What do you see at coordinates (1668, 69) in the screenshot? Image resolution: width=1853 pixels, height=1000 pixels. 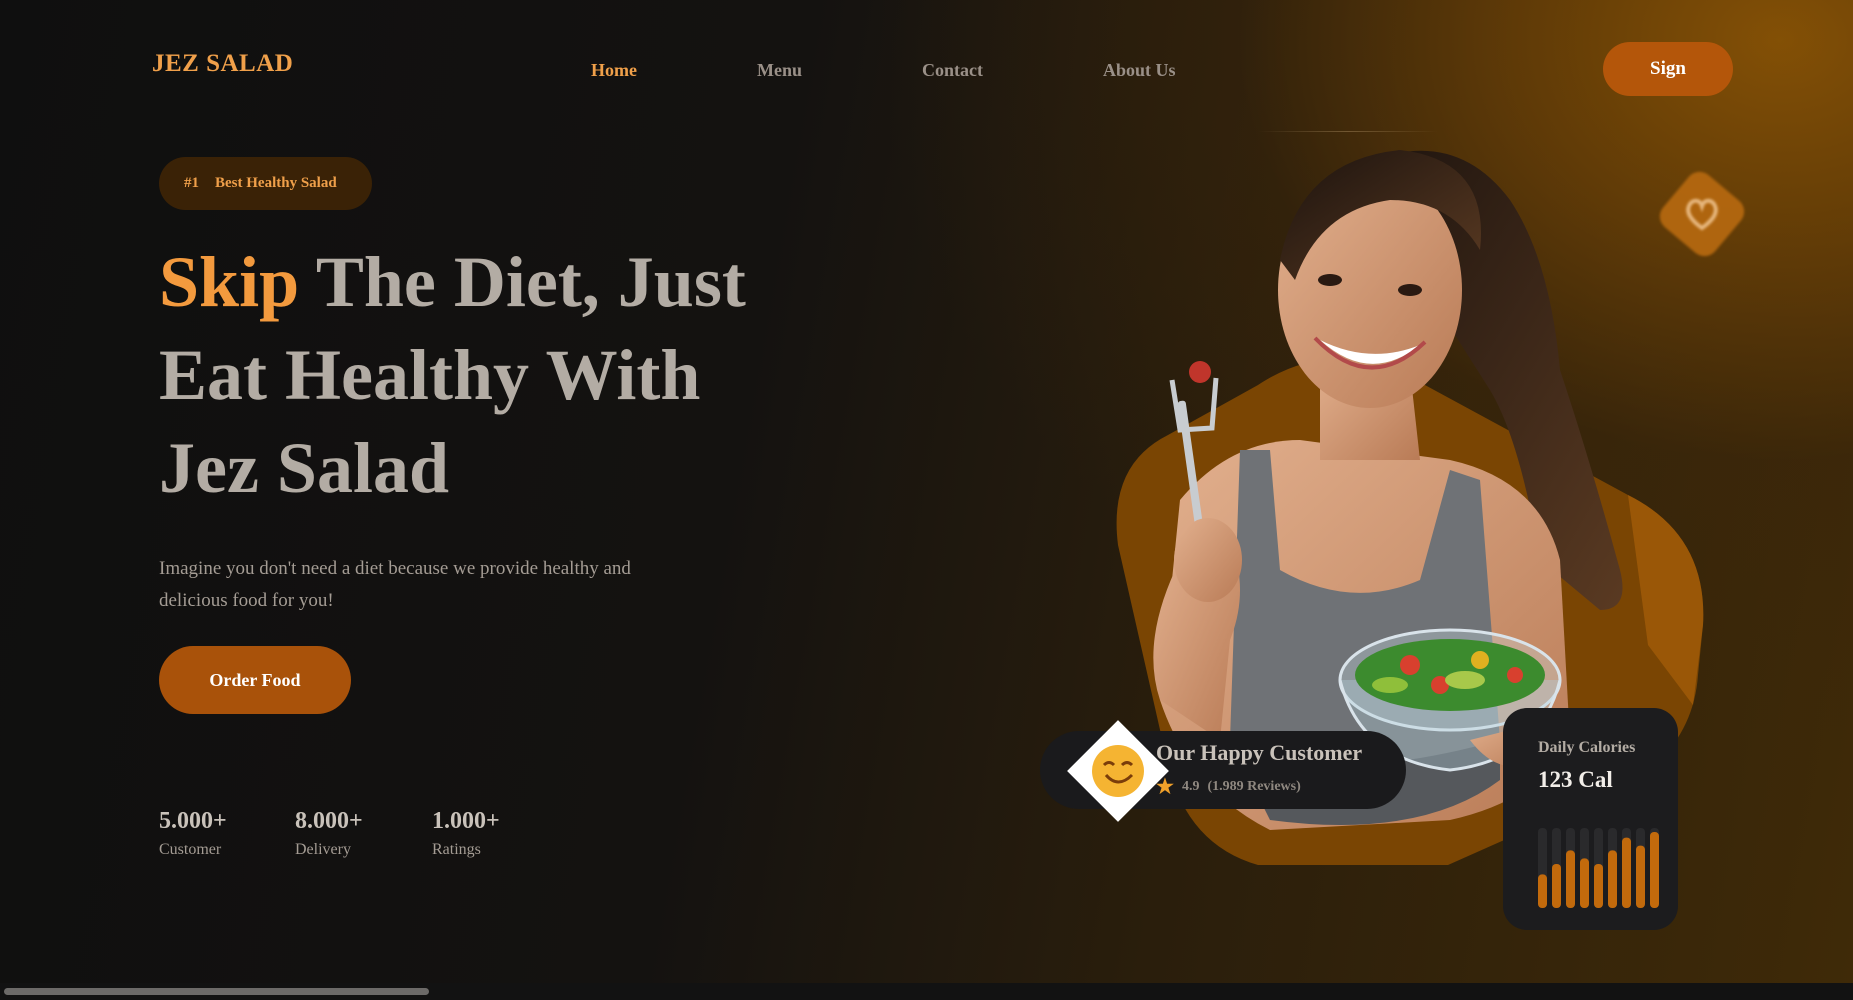 I see `sign-button: Sign` at bounding box center [1668, 69].